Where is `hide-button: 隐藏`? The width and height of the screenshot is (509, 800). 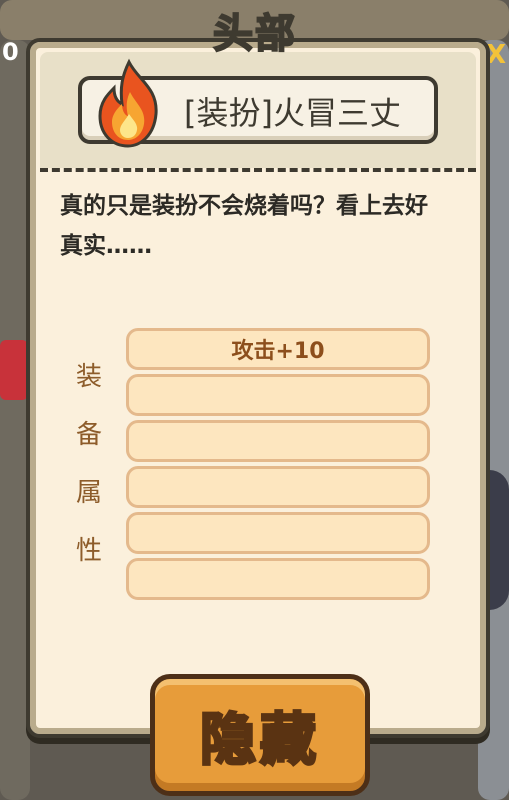 hide-button: 隐藏 is located at coordinates (260, 735).